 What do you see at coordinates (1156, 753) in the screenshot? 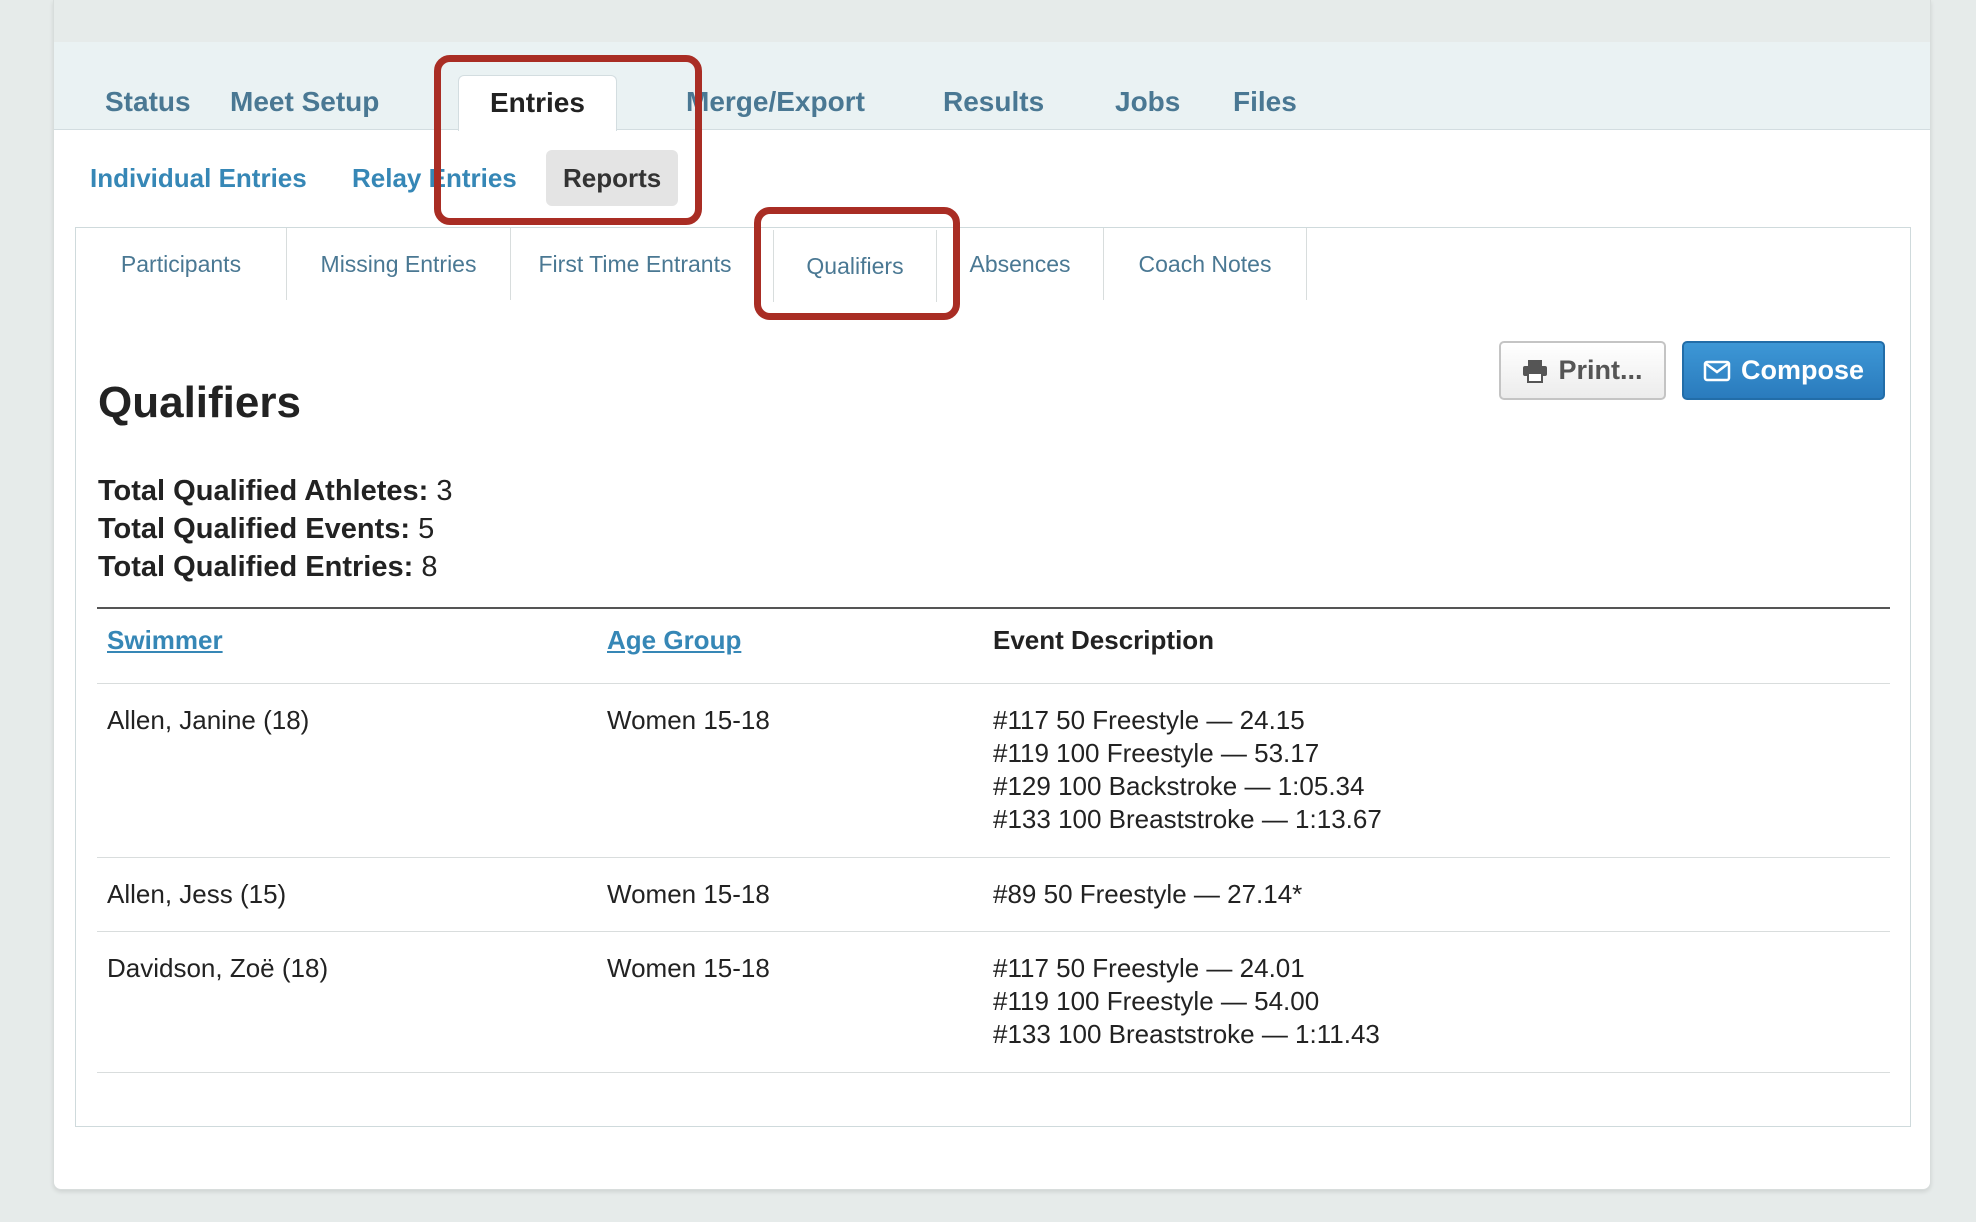
I see `event-line: #119 100 Freestyle — 53.17` at bounding box center [1156, 753].